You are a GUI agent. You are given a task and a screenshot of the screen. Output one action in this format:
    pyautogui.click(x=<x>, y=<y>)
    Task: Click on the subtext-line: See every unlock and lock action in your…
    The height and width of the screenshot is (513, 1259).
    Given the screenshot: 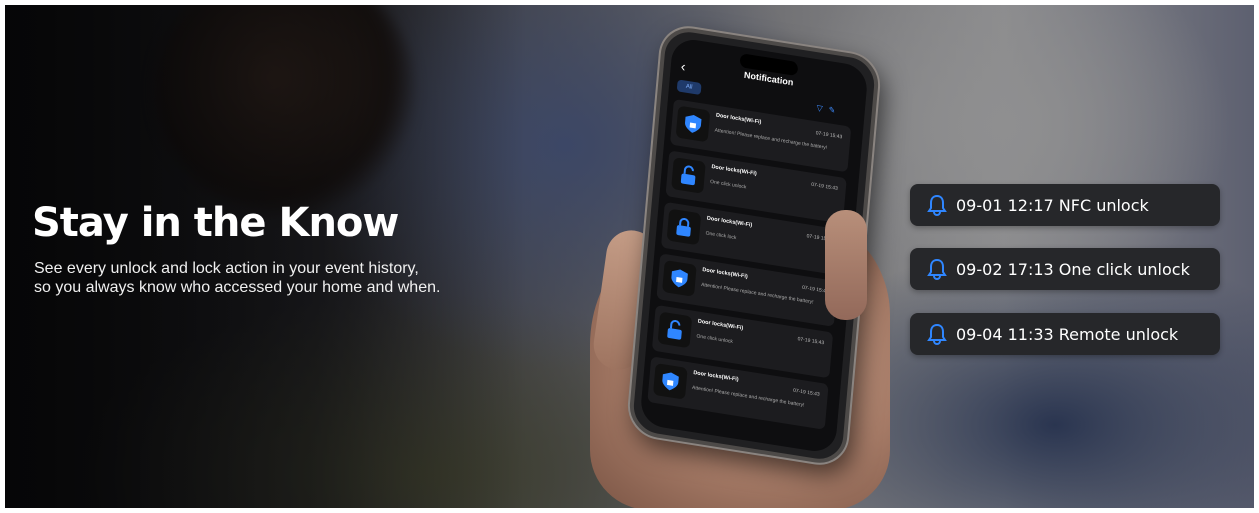 What is the action you would take?
    pyautogui.click(x=226, y=268)
    